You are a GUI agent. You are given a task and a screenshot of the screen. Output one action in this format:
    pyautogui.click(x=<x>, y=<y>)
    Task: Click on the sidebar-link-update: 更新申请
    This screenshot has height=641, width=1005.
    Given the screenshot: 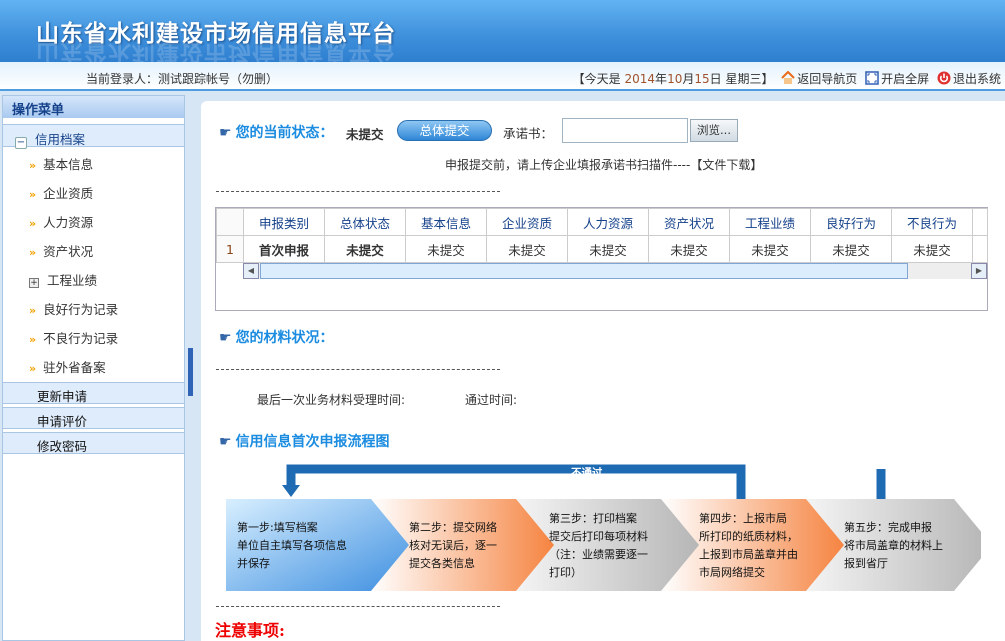 What is the action you would take?
    pyautogui.click(x=93, y=393)
    